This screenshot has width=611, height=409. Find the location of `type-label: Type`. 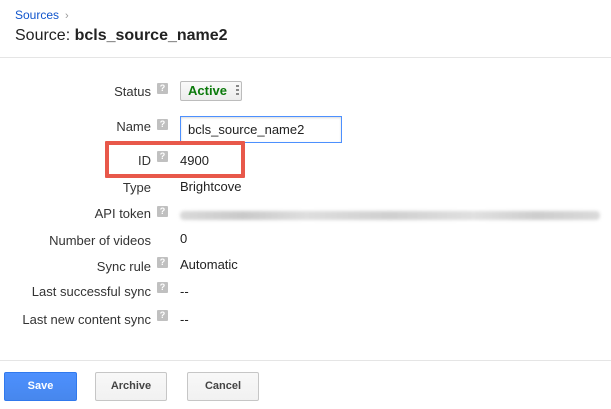

type-label: Type is located at coordinates (136, 187).